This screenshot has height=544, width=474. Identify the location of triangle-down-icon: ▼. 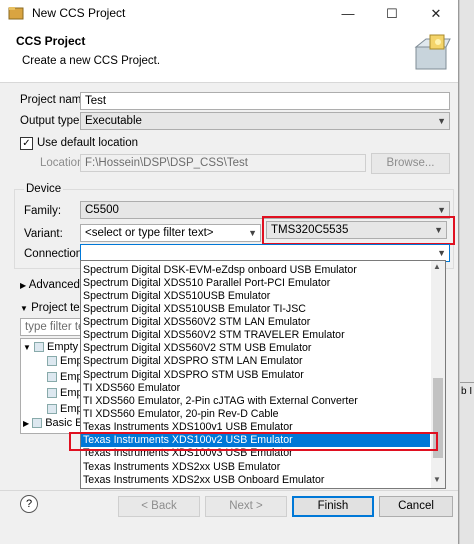
(24, 308).